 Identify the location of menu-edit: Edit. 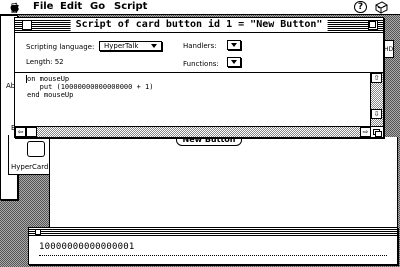
(71, 6).